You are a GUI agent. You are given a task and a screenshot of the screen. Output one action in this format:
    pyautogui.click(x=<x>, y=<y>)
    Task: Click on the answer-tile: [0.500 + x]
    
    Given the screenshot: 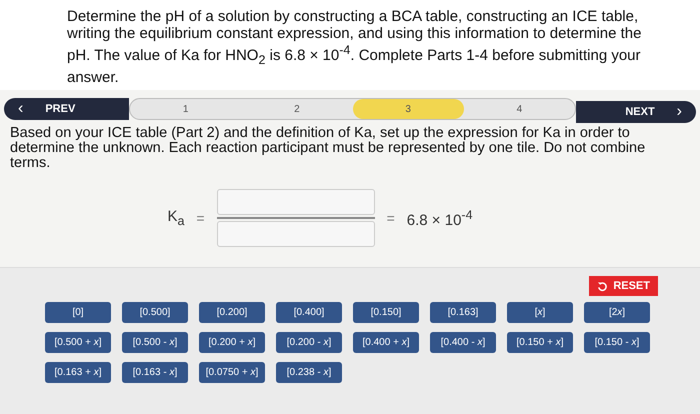 What is the action you would take?
    pyautogui.click(x=78, y=342)
    